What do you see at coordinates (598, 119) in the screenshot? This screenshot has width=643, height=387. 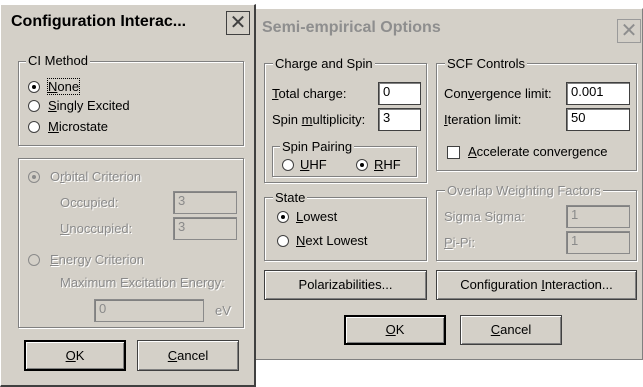 I see `iteration-limit-input: 50` at bounding box center [598, 119].